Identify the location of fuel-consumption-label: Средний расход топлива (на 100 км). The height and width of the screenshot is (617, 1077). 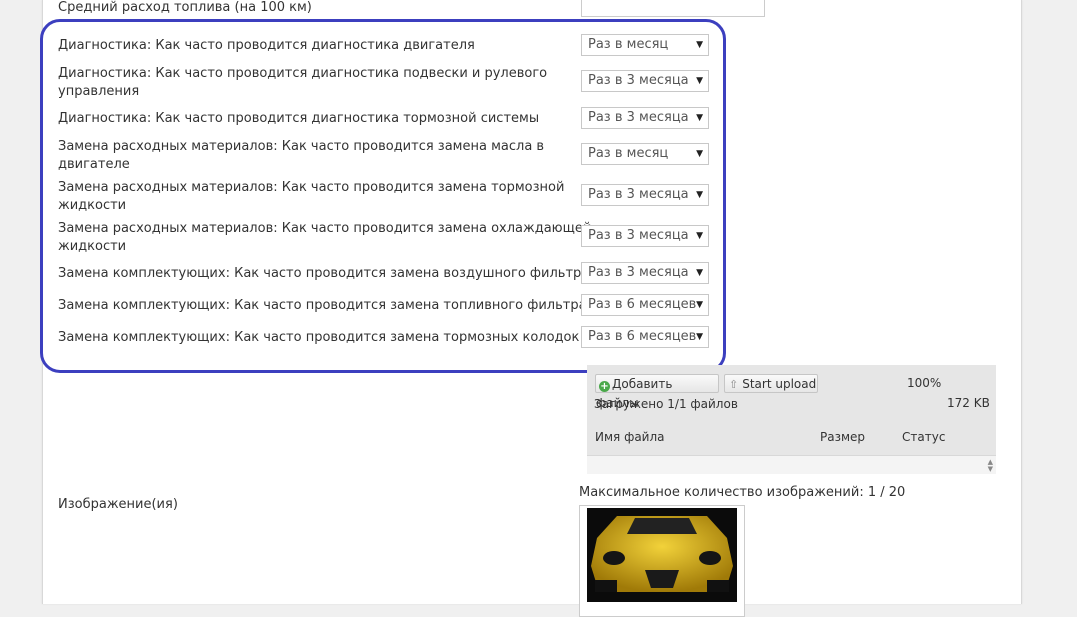
(185, 7).